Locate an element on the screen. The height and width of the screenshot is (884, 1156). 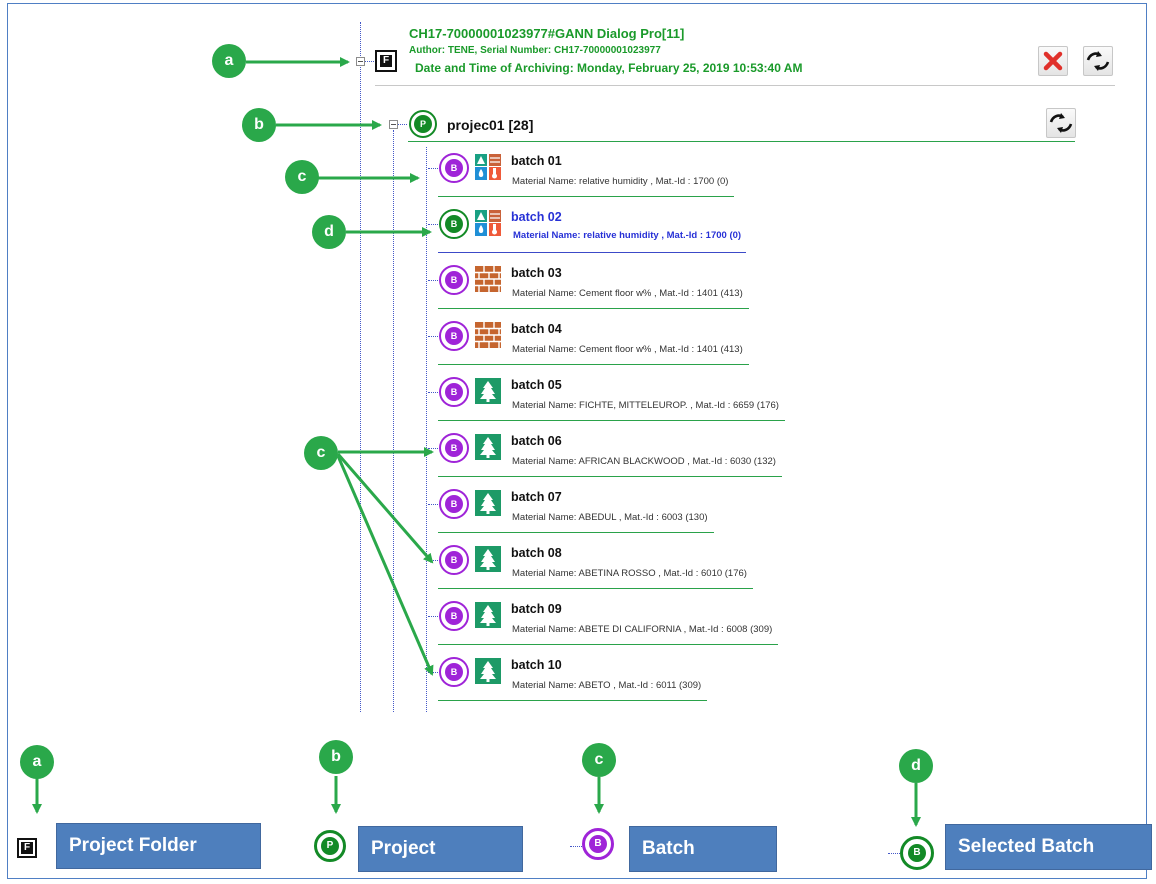
callout-badge-b: b is located at coordinates (259, 125).